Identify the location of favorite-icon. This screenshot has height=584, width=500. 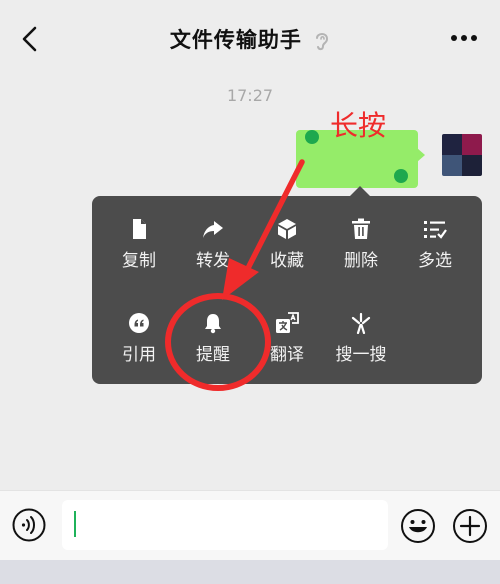
(287, 229).